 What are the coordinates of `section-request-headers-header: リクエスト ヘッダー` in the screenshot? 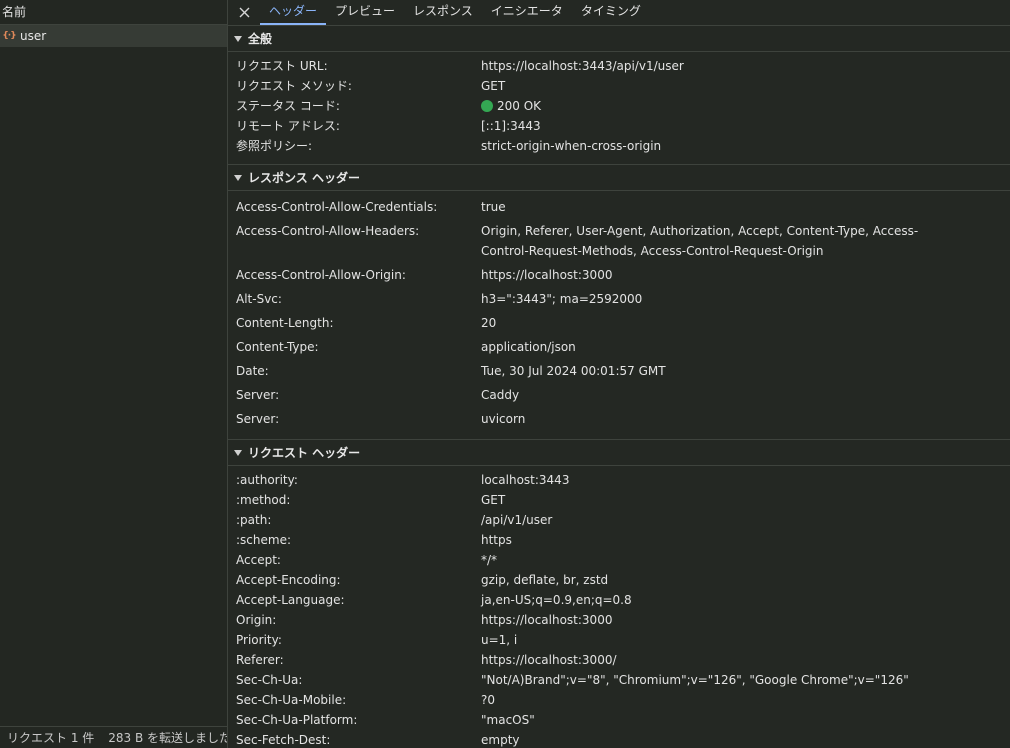 It's located at (619, 453).